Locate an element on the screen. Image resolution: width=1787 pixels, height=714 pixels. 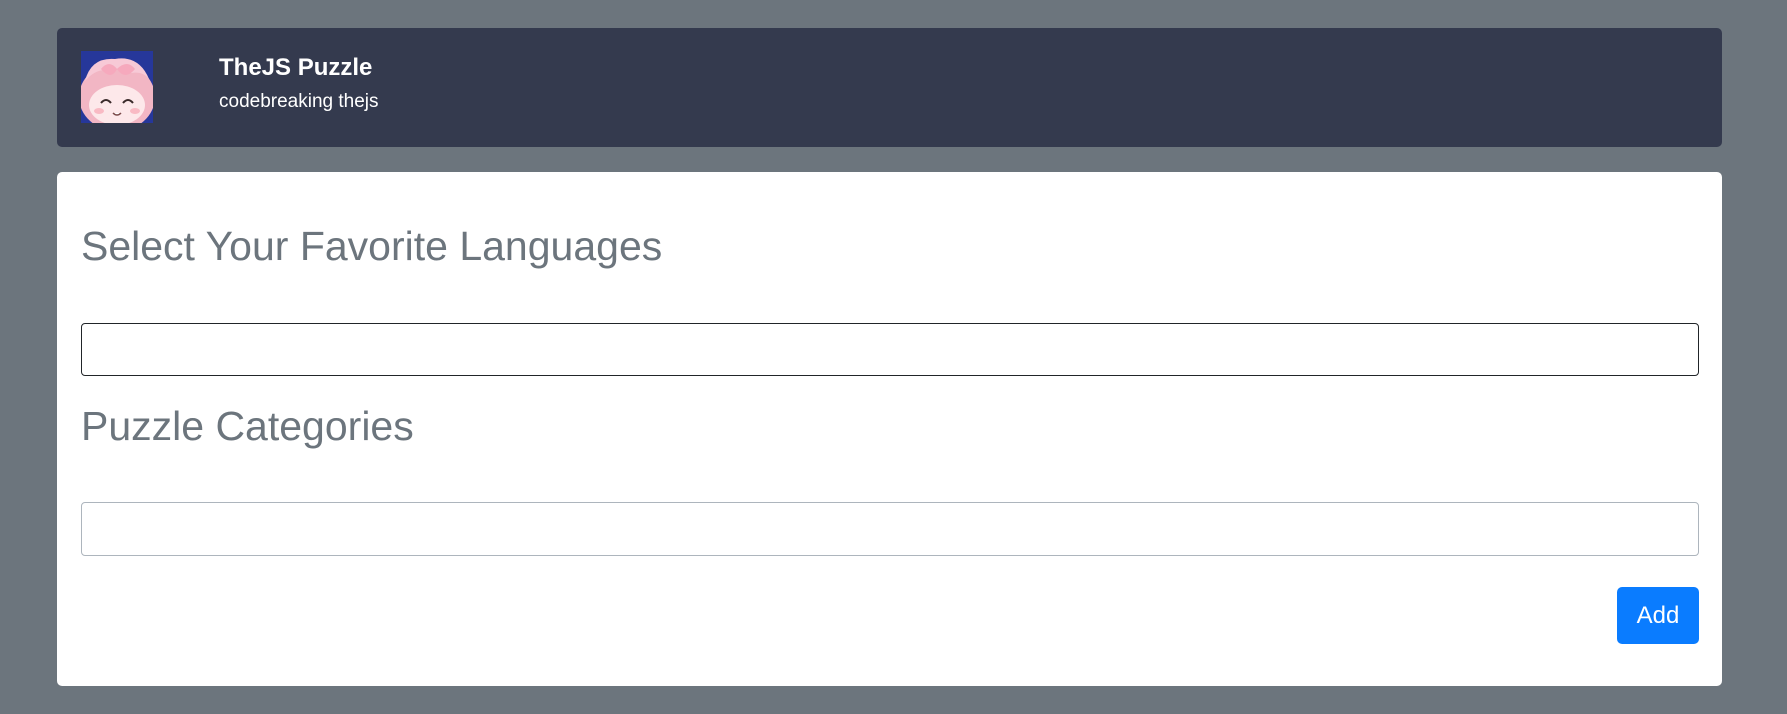
languages-heading: Select Your Favorite Languages is located at coordinates (372, 246).